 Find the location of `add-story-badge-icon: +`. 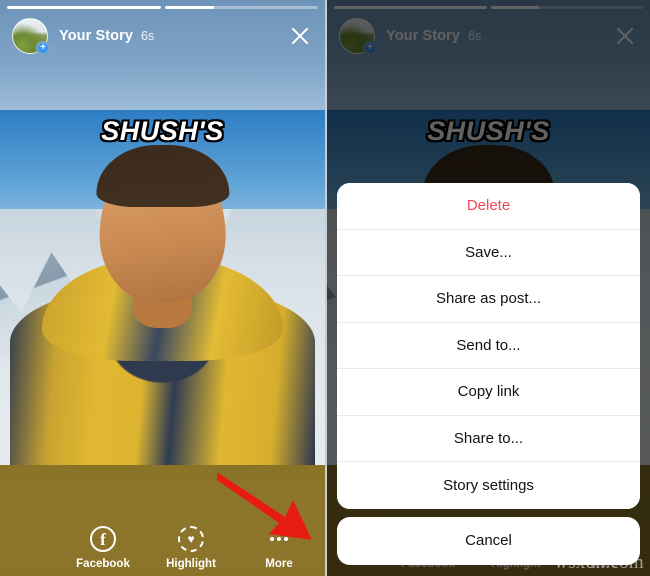

add-story-badge-icon: + is located at coordinates (43, 48).